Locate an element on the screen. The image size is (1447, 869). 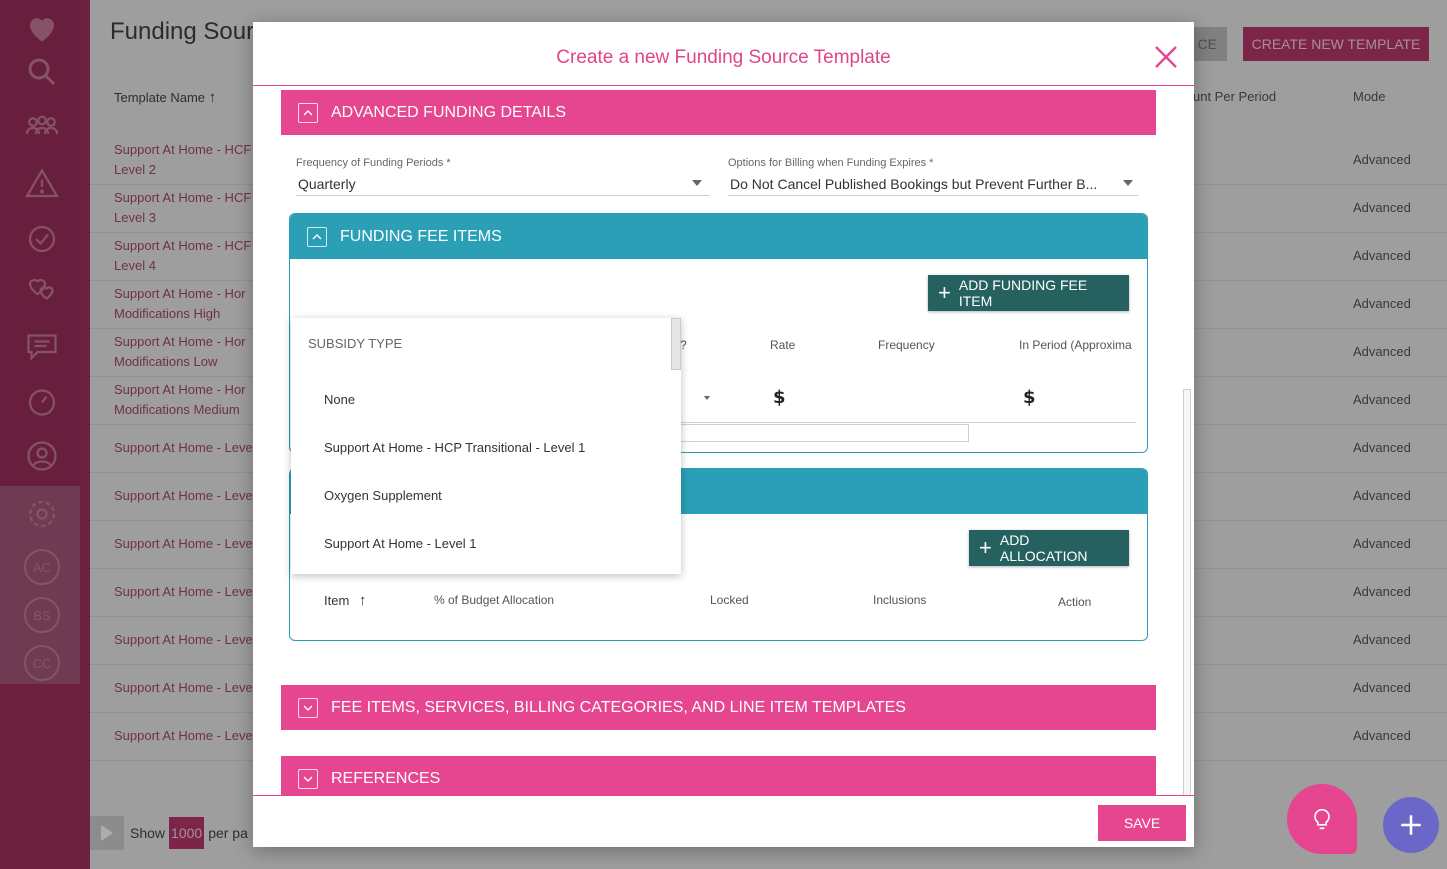
modal-header: Create a new Funding Source Template is located at coordinates (723, 54).